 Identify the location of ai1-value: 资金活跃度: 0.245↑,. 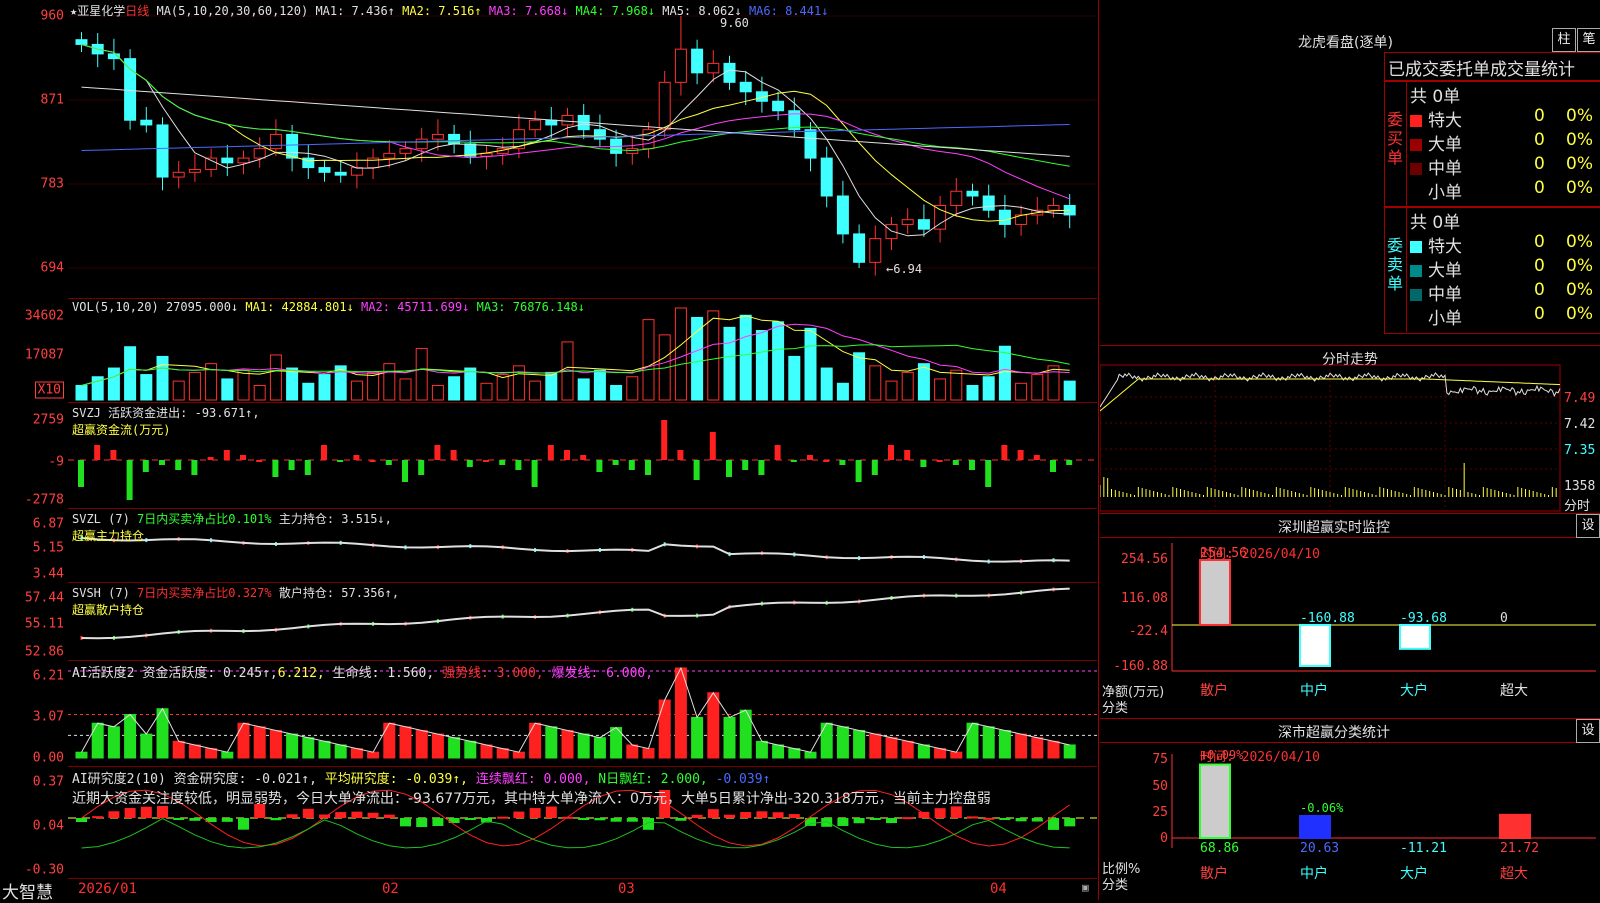
(210, 673).